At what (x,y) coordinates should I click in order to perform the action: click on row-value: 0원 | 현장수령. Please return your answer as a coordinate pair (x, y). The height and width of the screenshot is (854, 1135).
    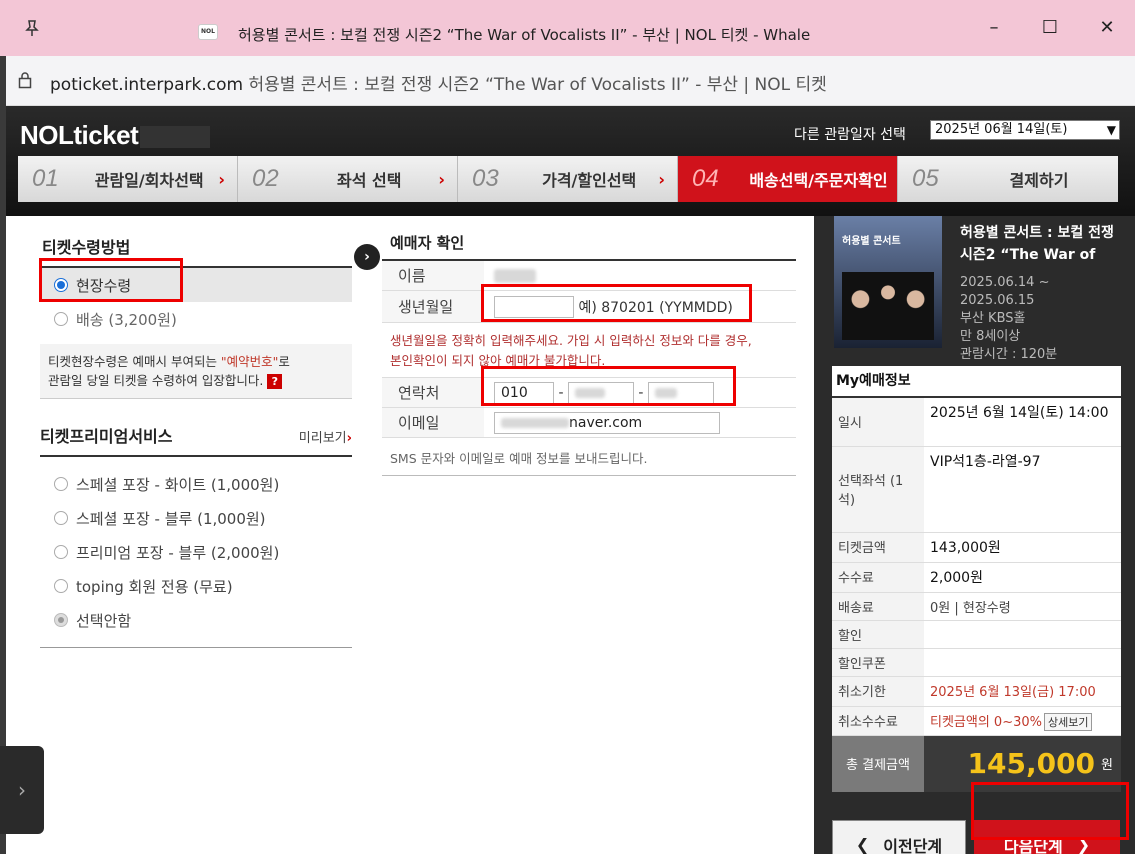
    Looking at the image, I should click on (1022, 606).